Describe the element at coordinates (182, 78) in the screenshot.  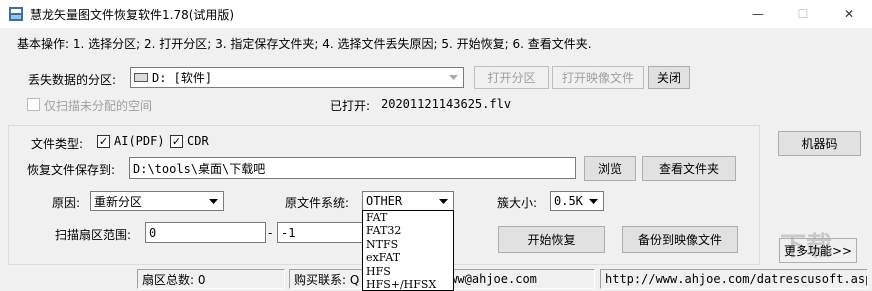
I see `partition-selected-value: D: [软件]` at that location.